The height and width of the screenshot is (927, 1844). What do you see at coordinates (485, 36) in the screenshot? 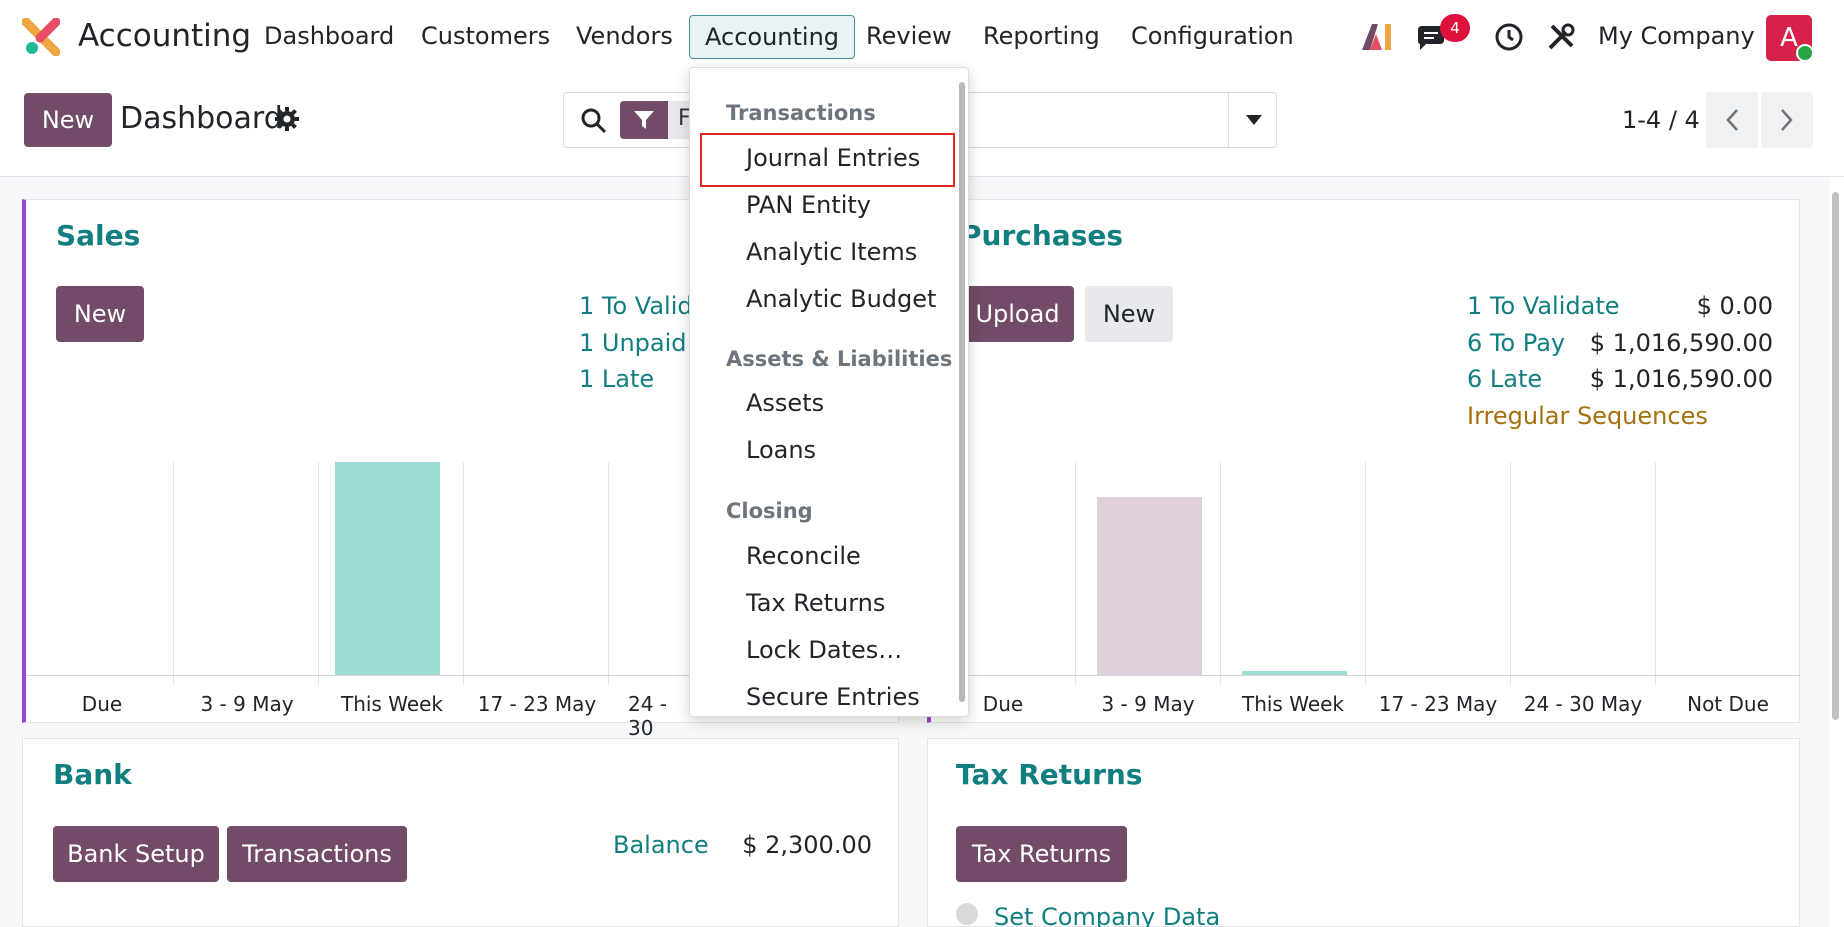
I see `nav-customers: Customers` at bounding box center [485, 36].